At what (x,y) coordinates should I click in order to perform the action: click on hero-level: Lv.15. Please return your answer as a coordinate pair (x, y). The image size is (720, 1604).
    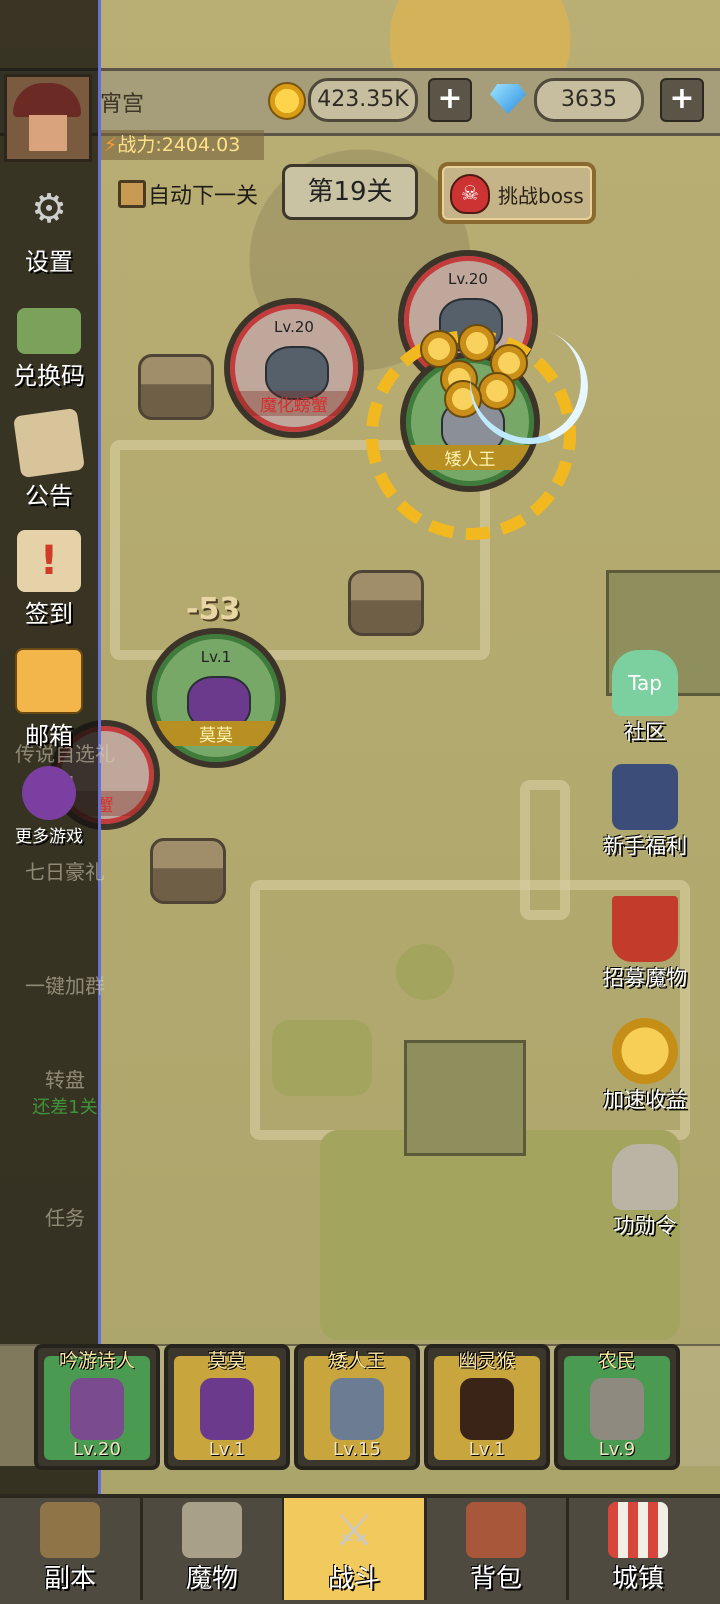
    Looking at the image, I should click on (357, 1449).